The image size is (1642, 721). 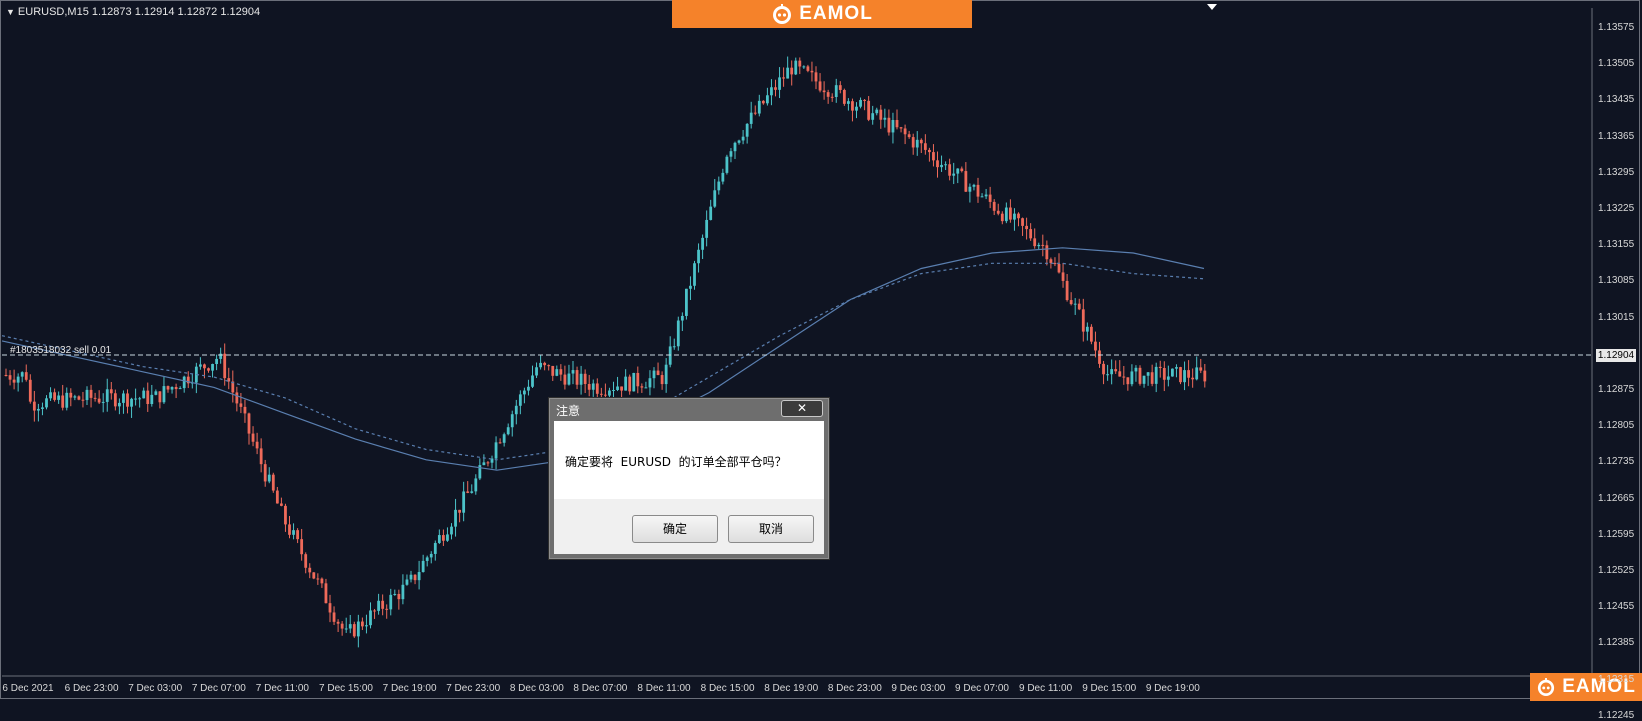 I want to click on dialog-body: 确定要将 EURUSD 的订单全部平仓吗？ 确定 取消, so click(x=689, y=487).